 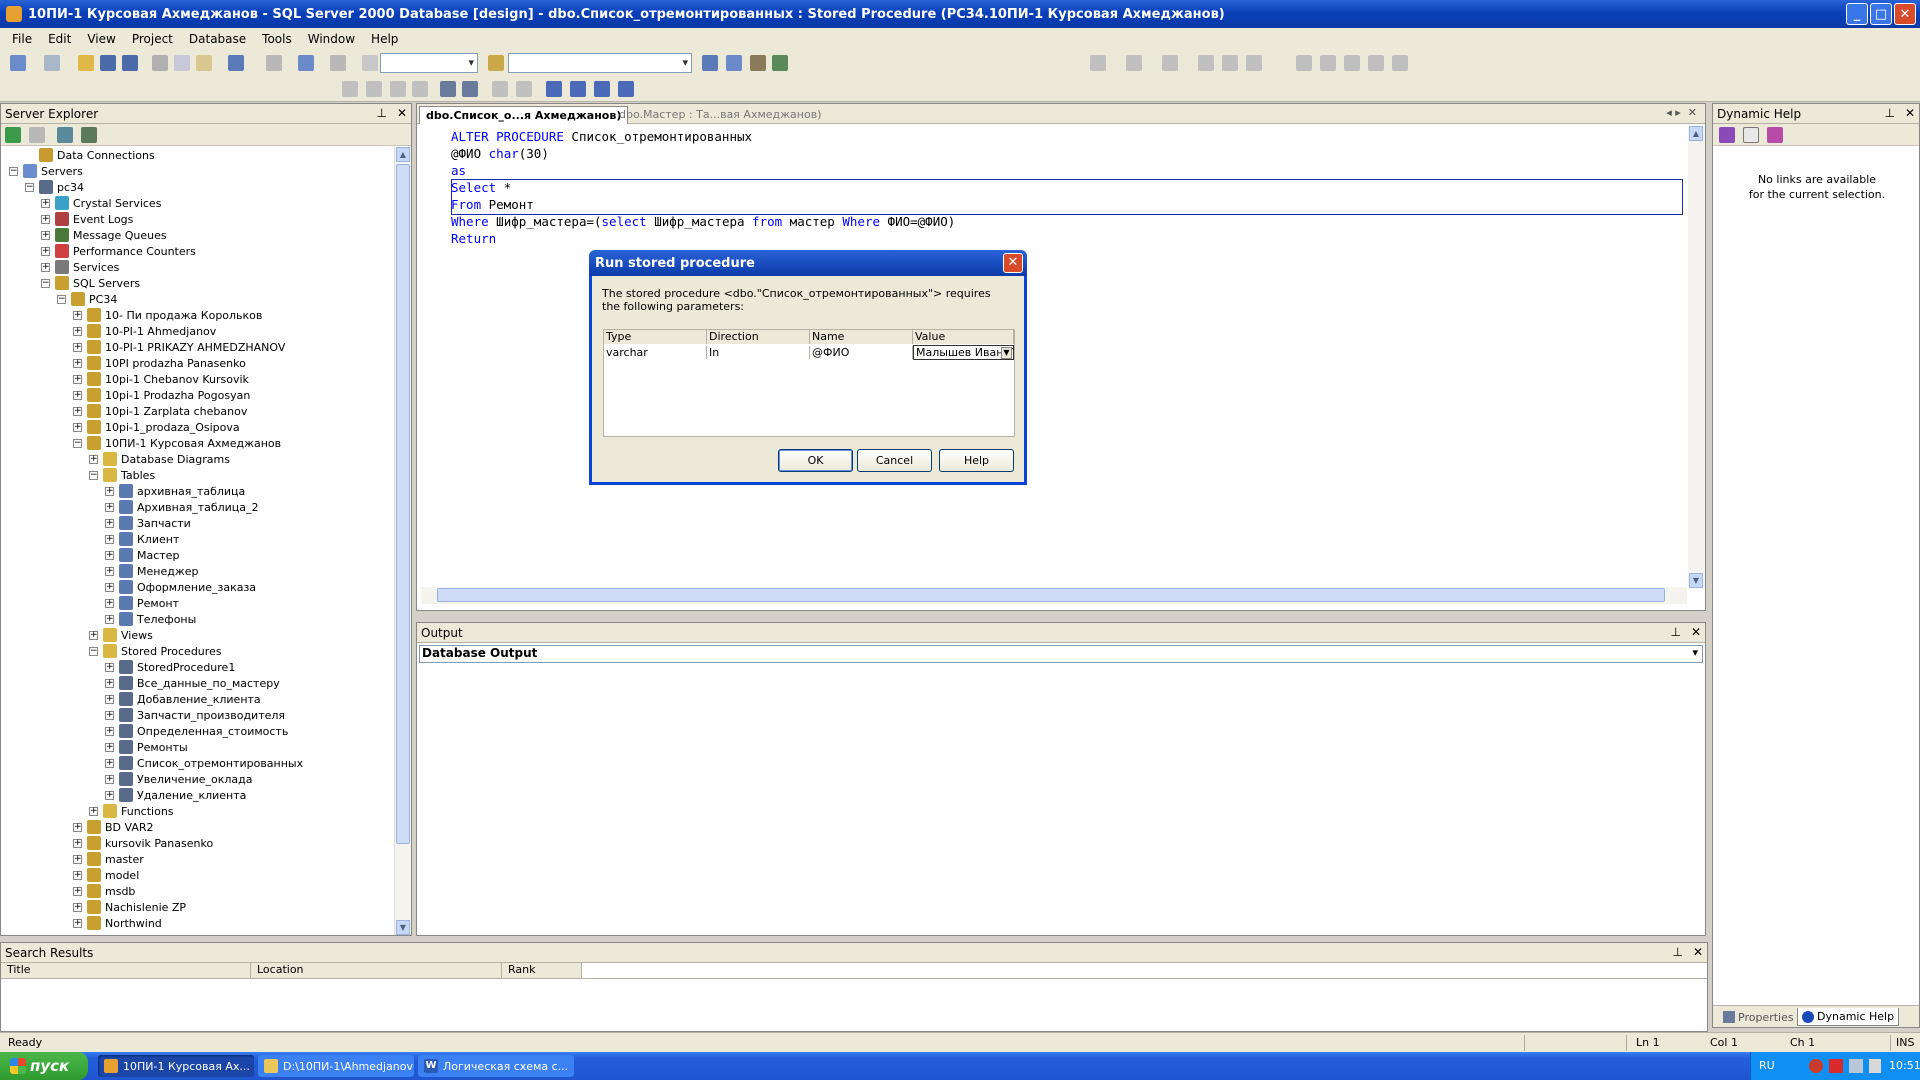 I want to click on clear-bookmarks-icon, so click(x=626, y=89).